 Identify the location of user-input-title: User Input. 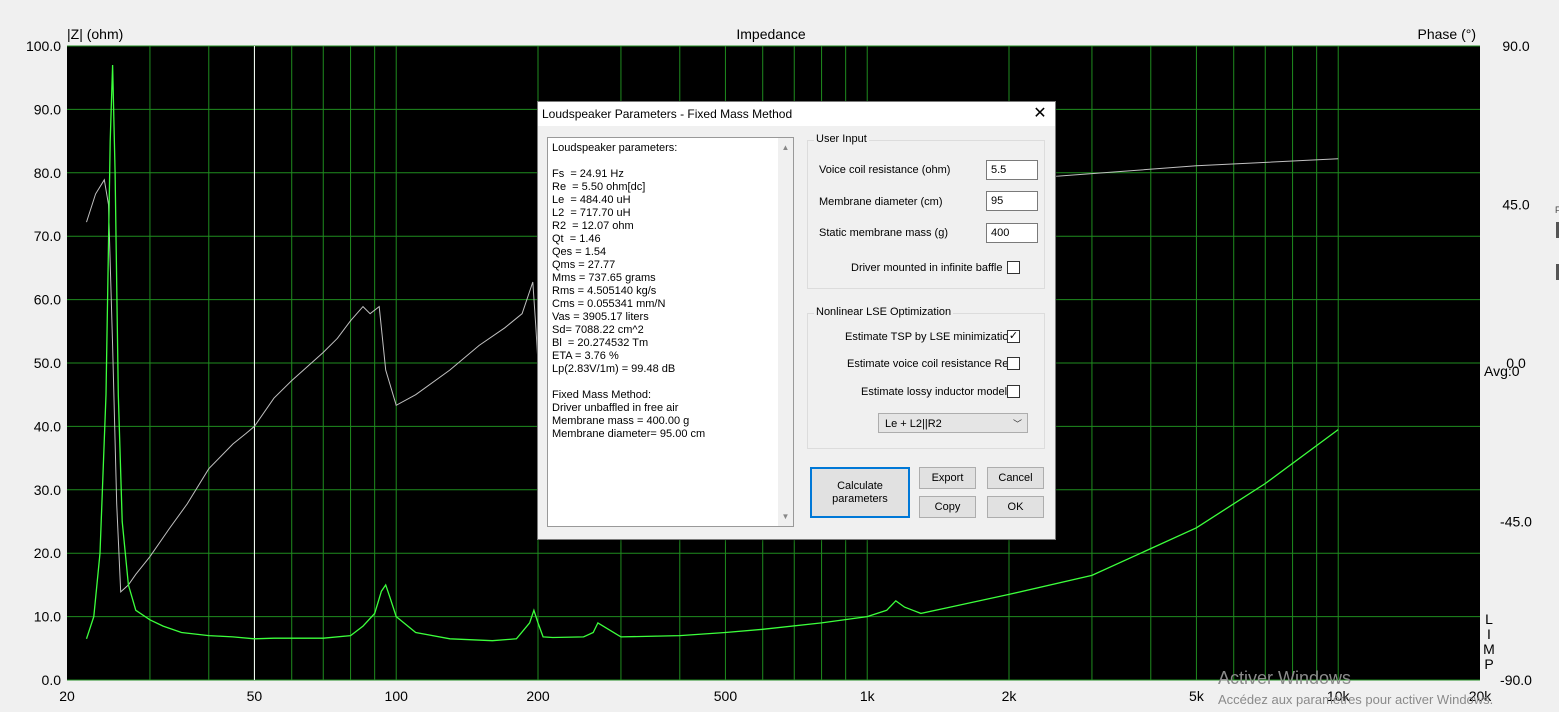
(841, 139).